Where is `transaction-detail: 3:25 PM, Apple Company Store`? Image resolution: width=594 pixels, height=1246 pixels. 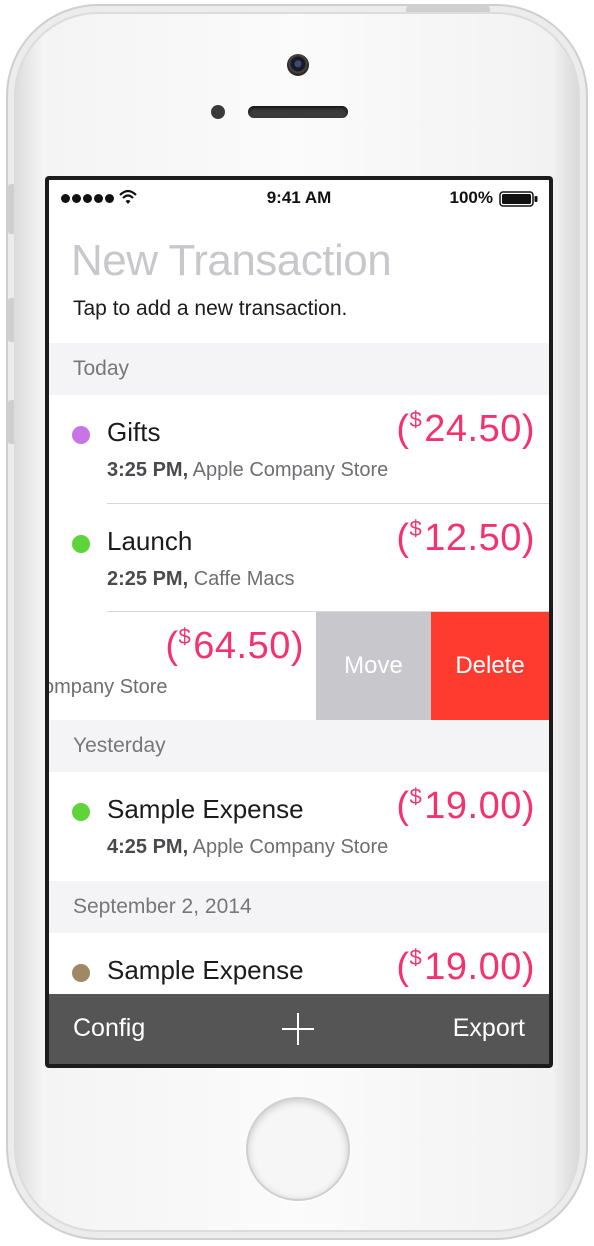
transaction-detail: 3:25 PM, Apple Company Store is located at coordinates (247, 470).